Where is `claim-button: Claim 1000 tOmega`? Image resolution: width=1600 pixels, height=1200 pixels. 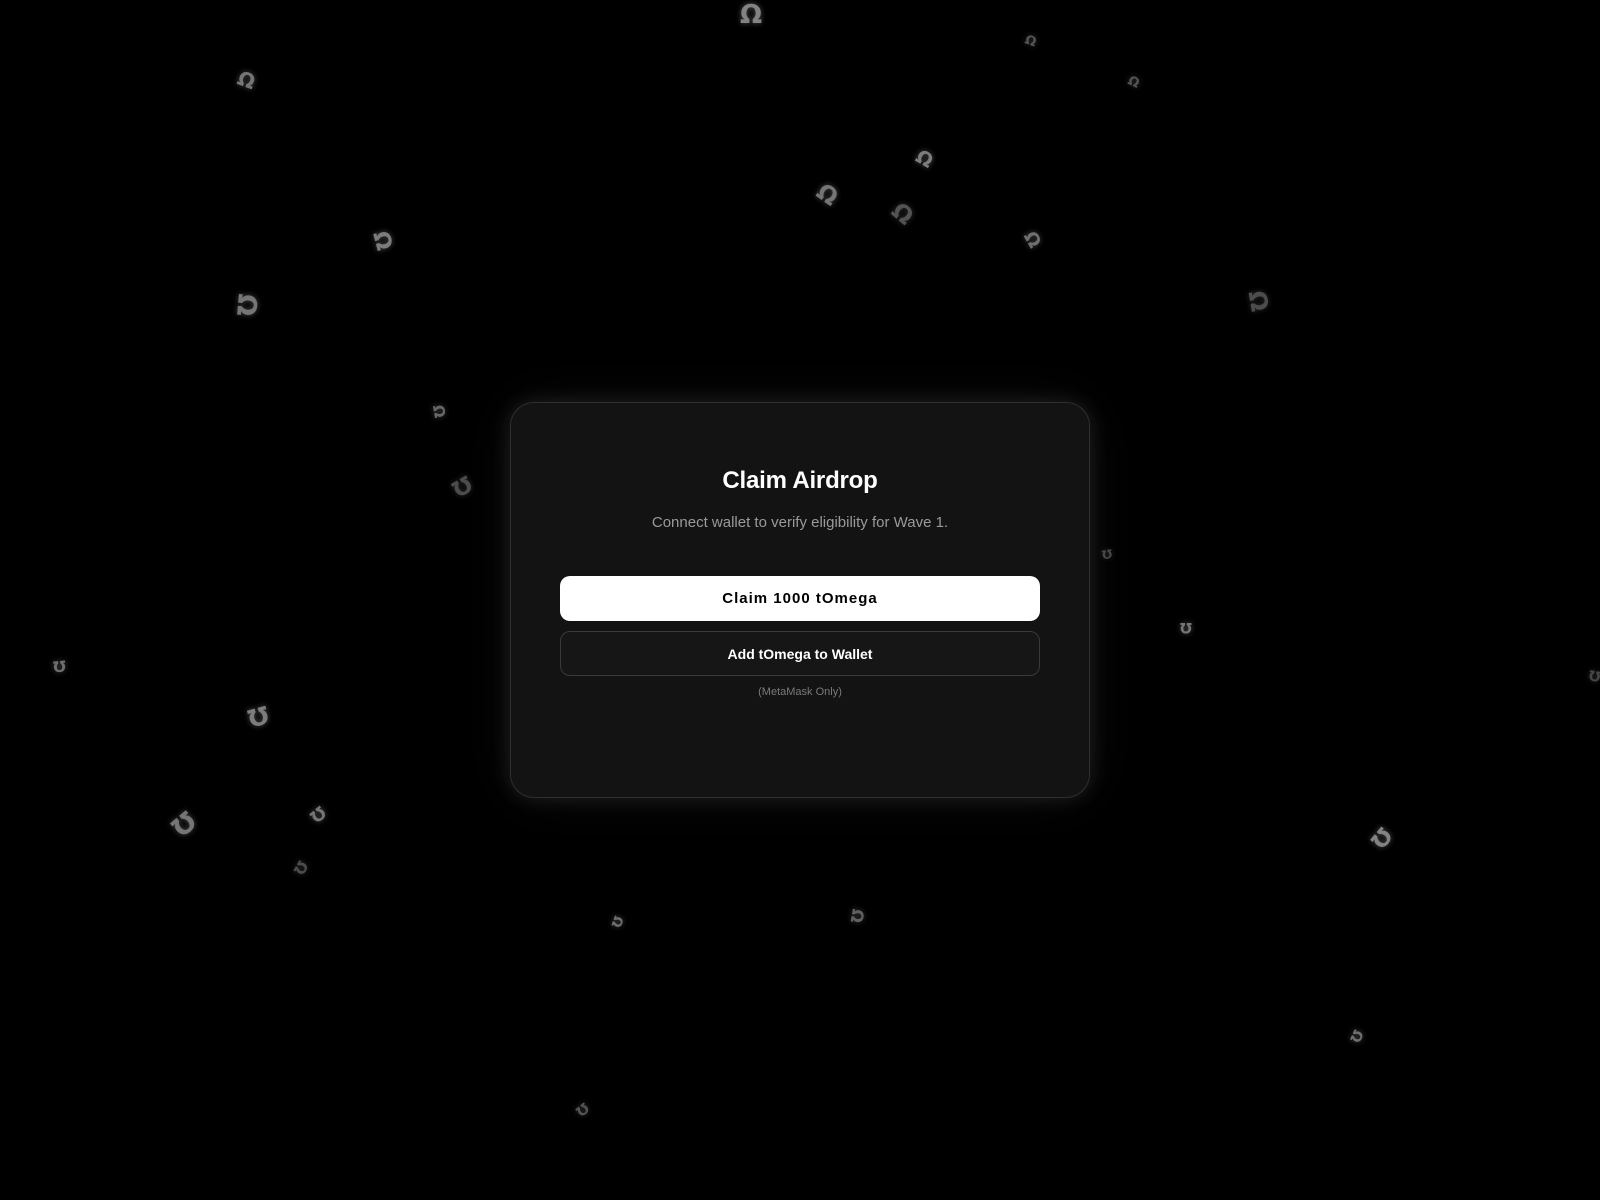 claim-button: Claim 1000 tOmega is located at coordinates (800, 598).